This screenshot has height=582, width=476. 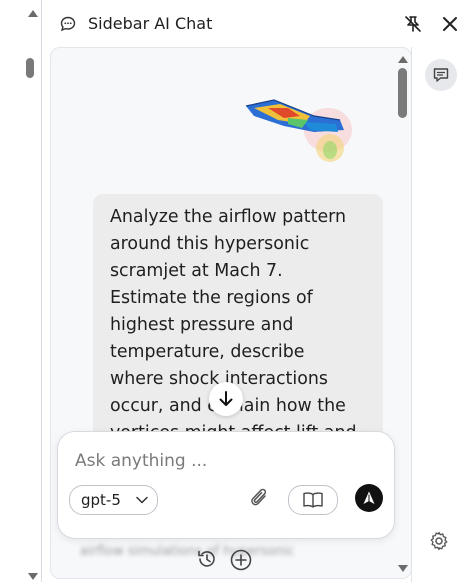 I want to click on library-button, so click(x=313, y=500).